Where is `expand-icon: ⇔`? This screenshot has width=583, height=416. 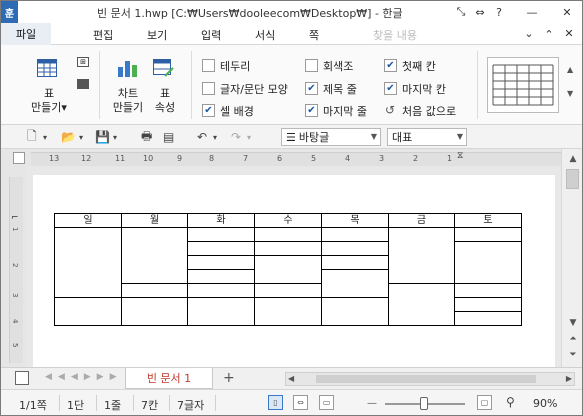
expand-icon: ⇔ is located at coordinates (480, 12).